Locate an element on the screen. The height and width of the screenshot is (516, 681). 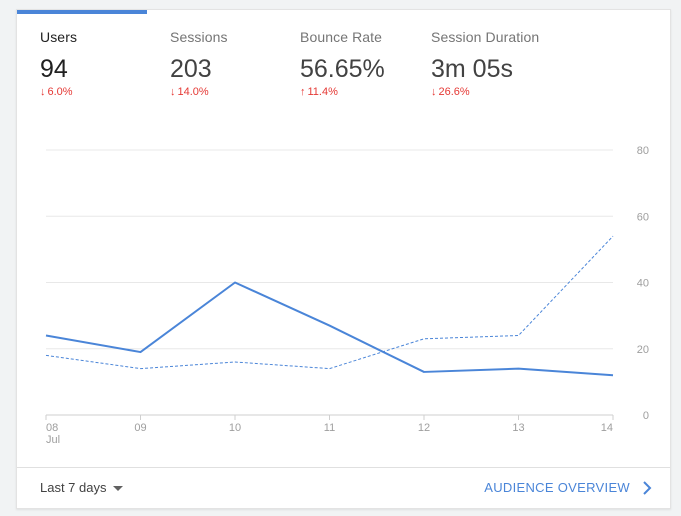
audience-overview-link: AUDIENCE OVERVIEW is located at coordinates (568, 487).